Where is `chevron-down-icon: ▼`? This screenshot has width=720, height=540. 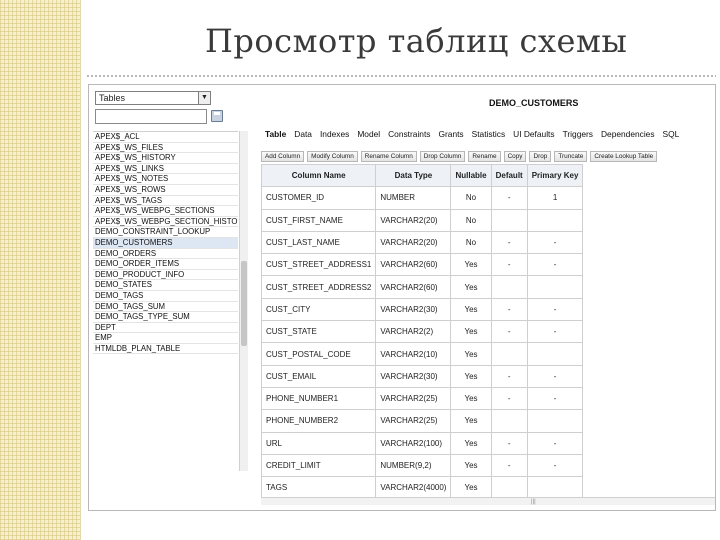
chevron-down-icon: ▼ is located at coordinates (204, 98).